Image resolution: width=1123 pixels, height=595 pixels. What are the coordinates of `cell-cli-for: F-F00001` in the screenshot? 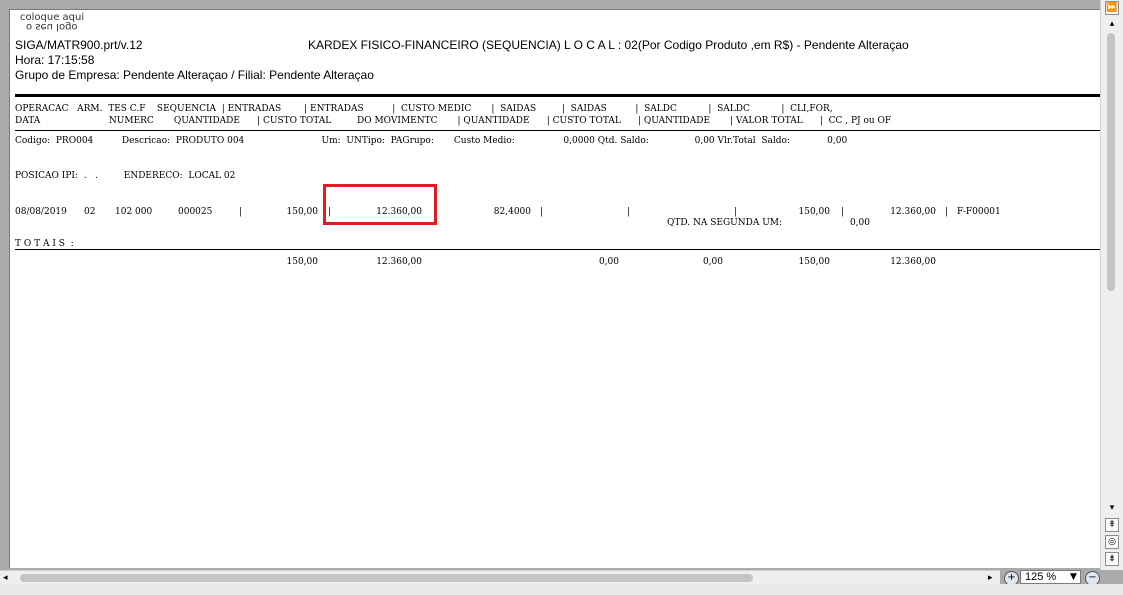 It's located at (979, 212).